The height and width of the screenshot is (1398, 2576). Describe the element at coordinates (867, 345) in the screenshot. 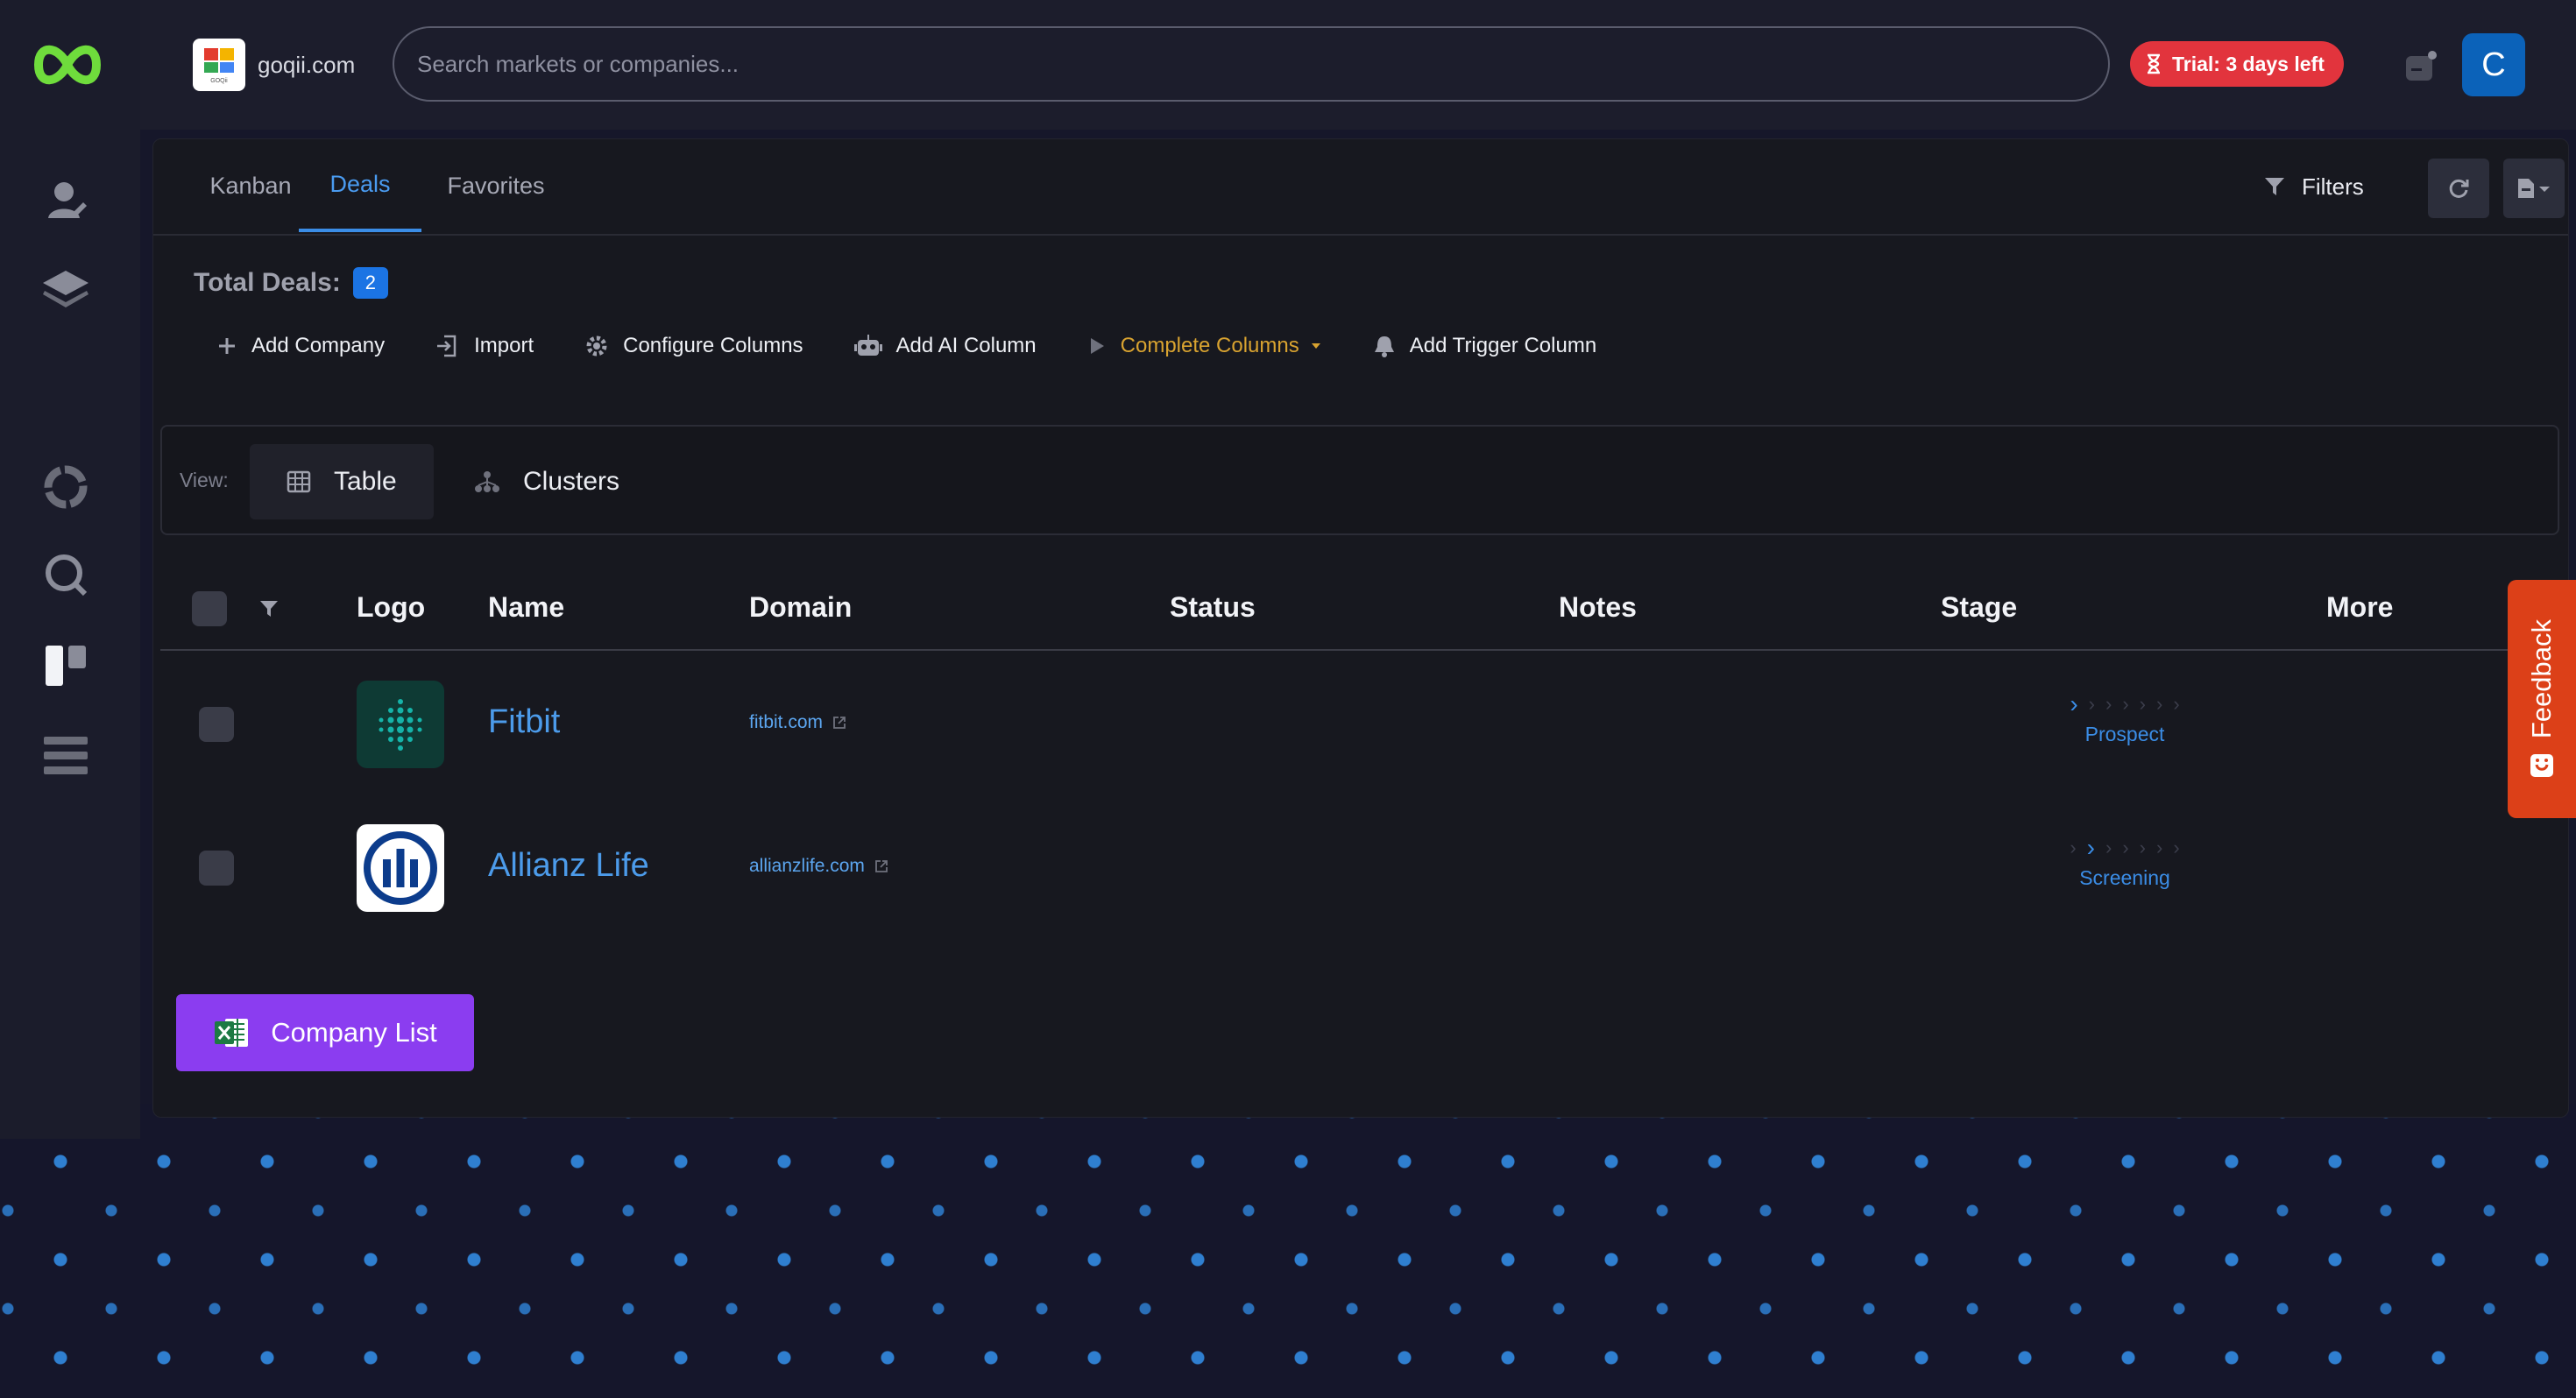

I see `robot-icon` at that location.